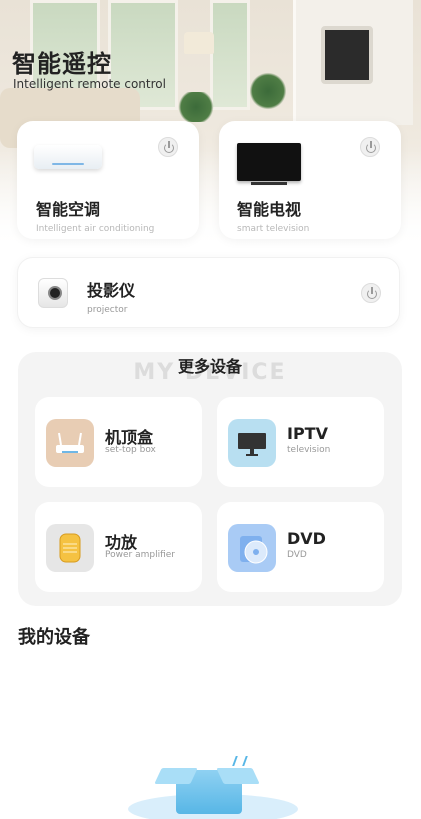 The height and width of the screenshot is (819, 421). I want to click on sparkle-icon, so click(240, 761).